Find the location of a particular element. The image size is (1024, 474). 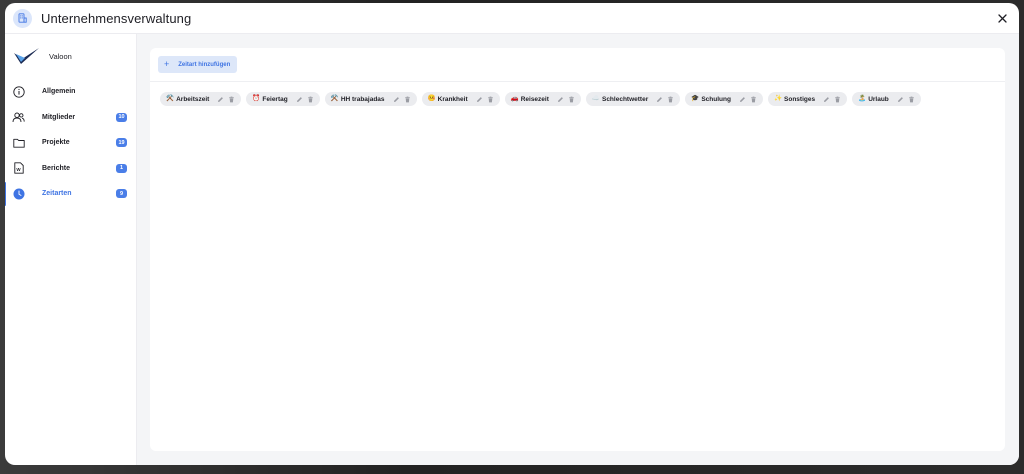

brand: Valoon is located at coordinates (70, 56).